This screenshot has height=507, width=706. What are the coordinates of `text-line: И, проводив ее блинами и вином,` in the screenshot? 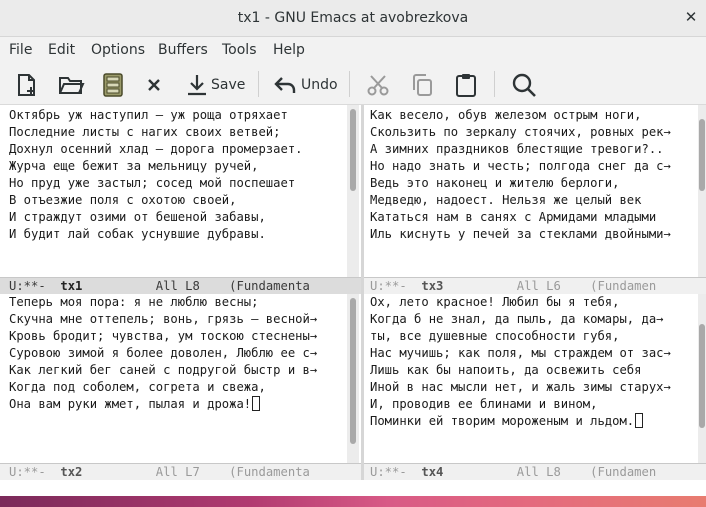 It's located at (534, 404).